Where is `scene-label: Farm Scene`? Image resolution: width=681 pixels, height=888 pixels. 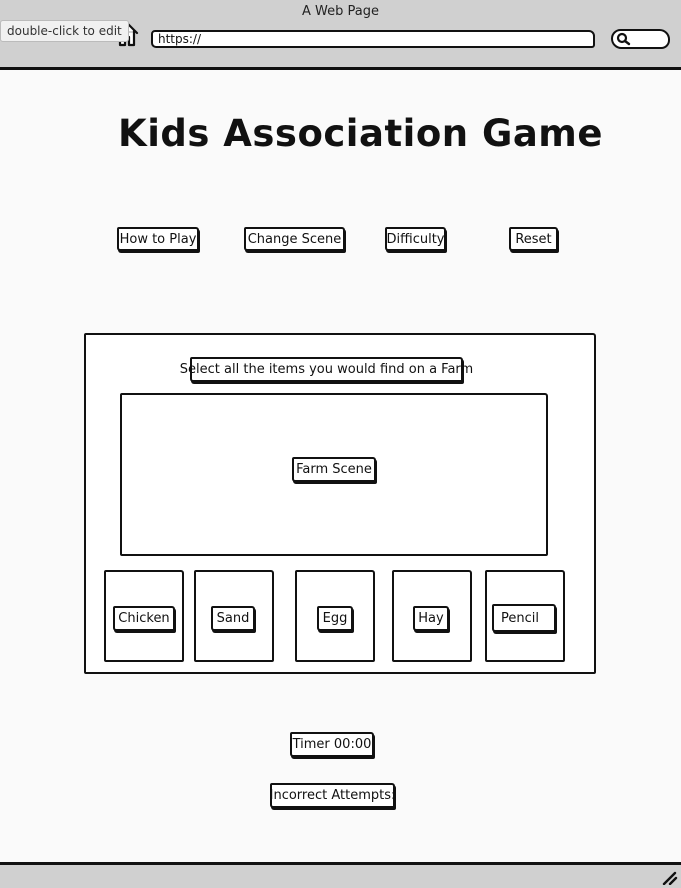
scene-label: Farm Scene is located at coordinates (334, 469).